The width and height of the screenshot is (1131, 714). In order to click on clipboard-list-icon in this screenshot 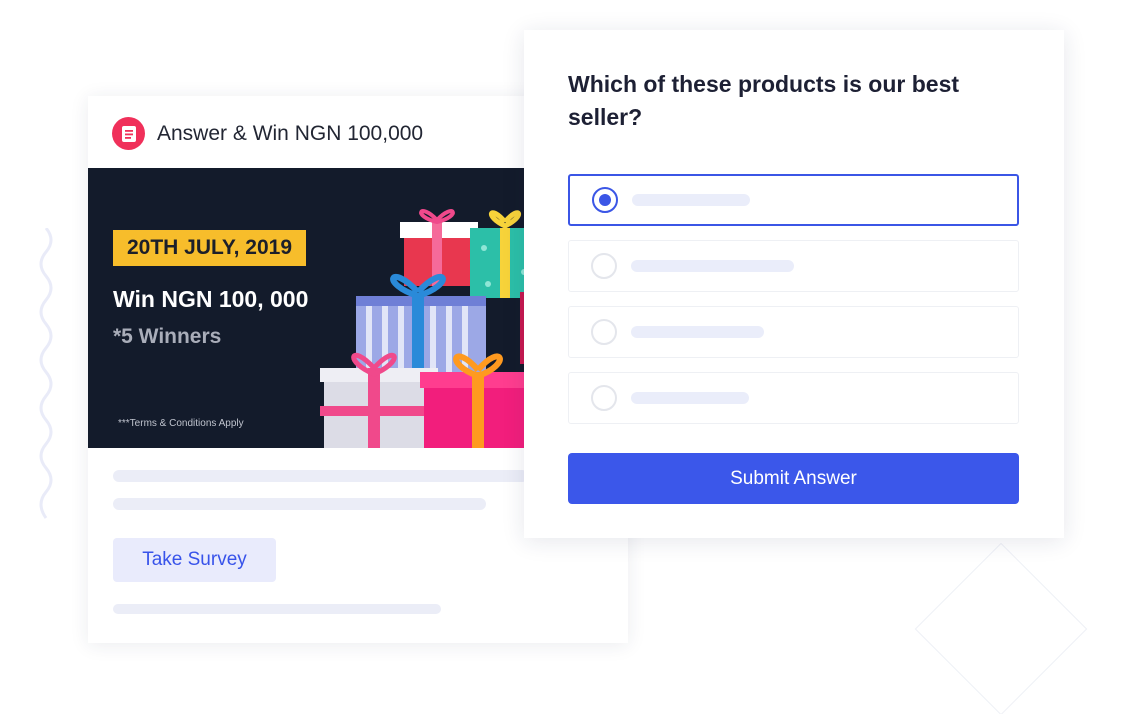, I will do `click(128, 133)`.